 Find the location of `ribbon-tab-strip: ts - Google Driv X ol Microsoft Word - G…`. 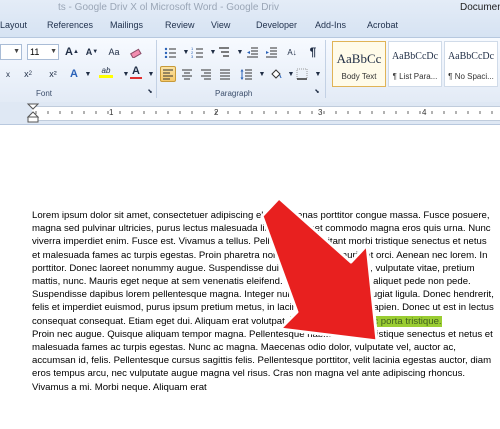

ribbon-tab-strip: ts - Google Driv X ol Microsoft Word - G… is located at coordinates (250, 18).